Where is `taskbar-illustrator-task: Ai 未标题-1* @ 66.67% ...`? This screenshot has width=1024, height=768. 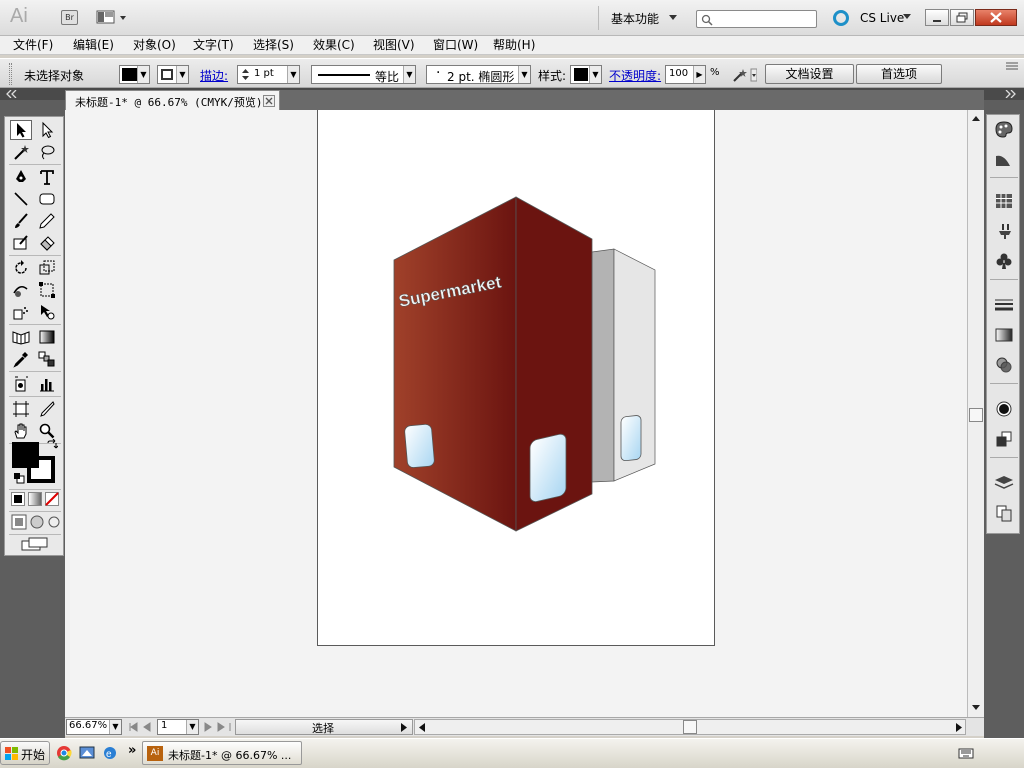
taskbar-illustrator-task: Ai 未标题-1* @ 66.67% ... is located at coordinates (222, 753).